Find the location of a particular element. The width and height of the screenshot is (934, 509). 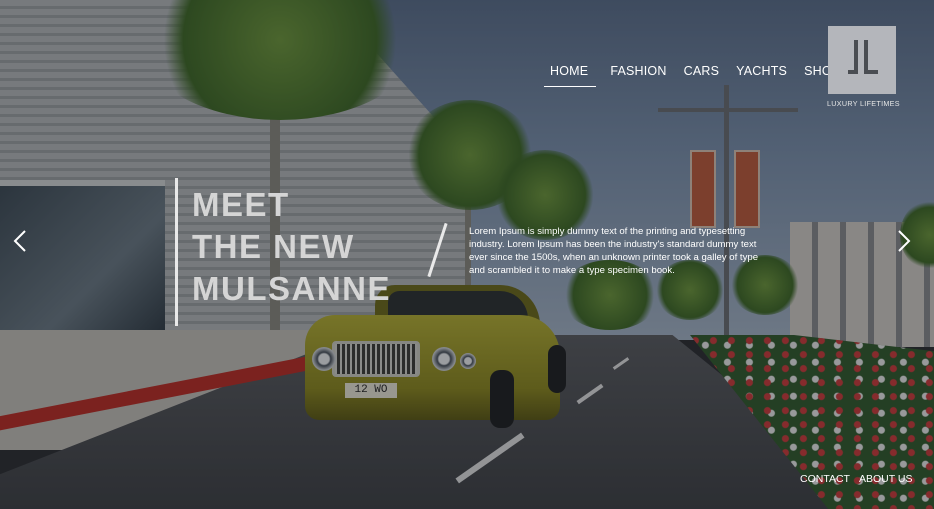

chevron-left-icon is located at coordinates (19, 241).